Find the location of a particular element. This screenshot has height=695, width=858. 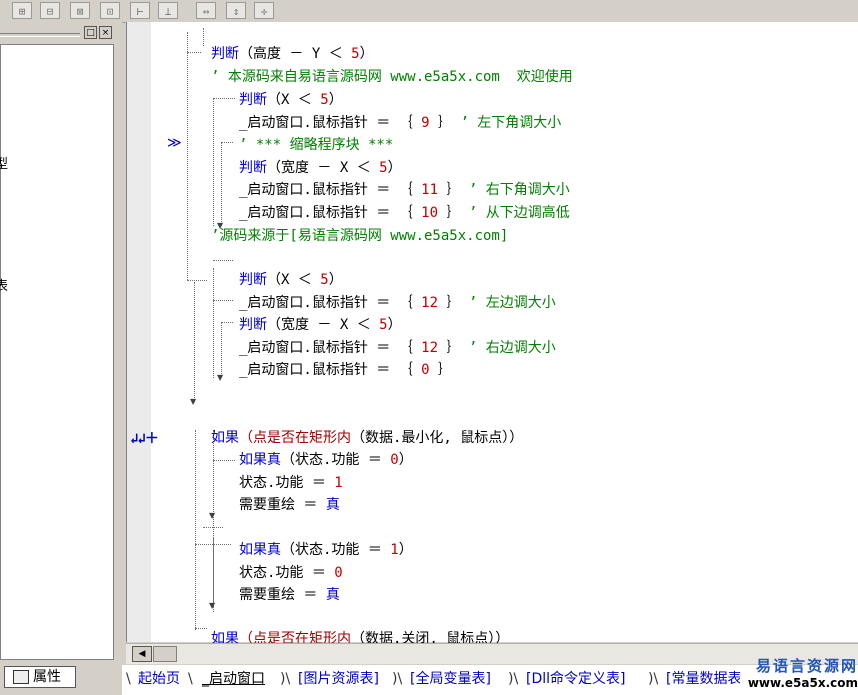

code-line: _启动窗口.鼠标指针 ＝ ｛ 0 ｝ is located at coordinates (345, 370).